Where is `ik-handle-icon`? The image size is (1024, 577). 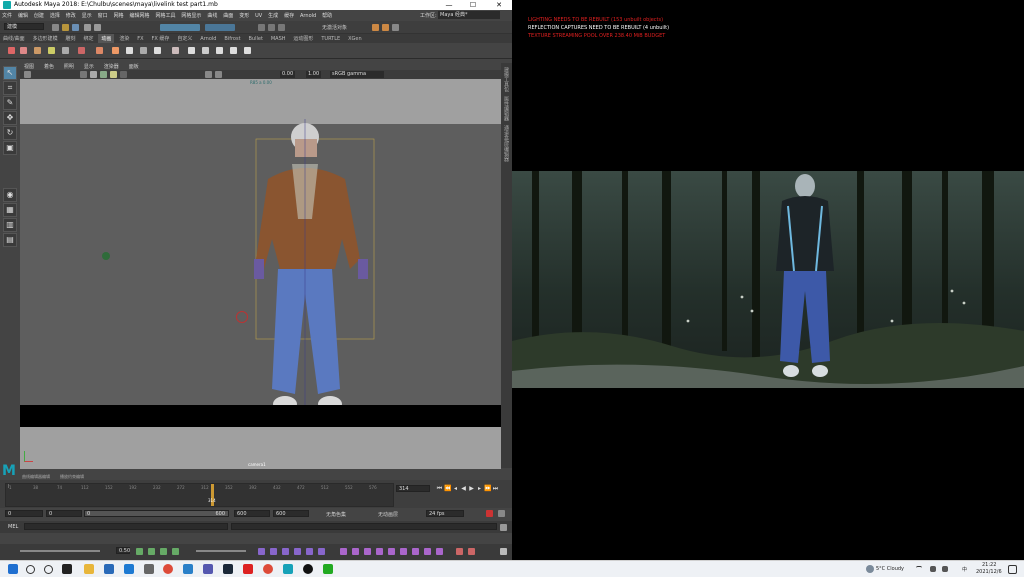
ik-handle-icon is located at coordinates (65, 50).